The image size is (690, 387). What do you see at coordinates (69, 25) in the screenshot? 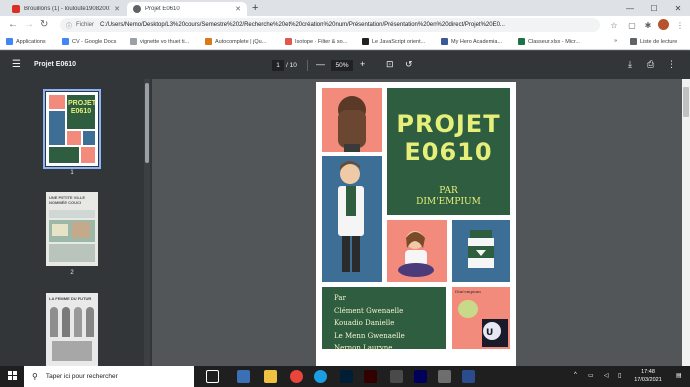
I see `info-icon: ⓘ` at bounding box center [69, 25].